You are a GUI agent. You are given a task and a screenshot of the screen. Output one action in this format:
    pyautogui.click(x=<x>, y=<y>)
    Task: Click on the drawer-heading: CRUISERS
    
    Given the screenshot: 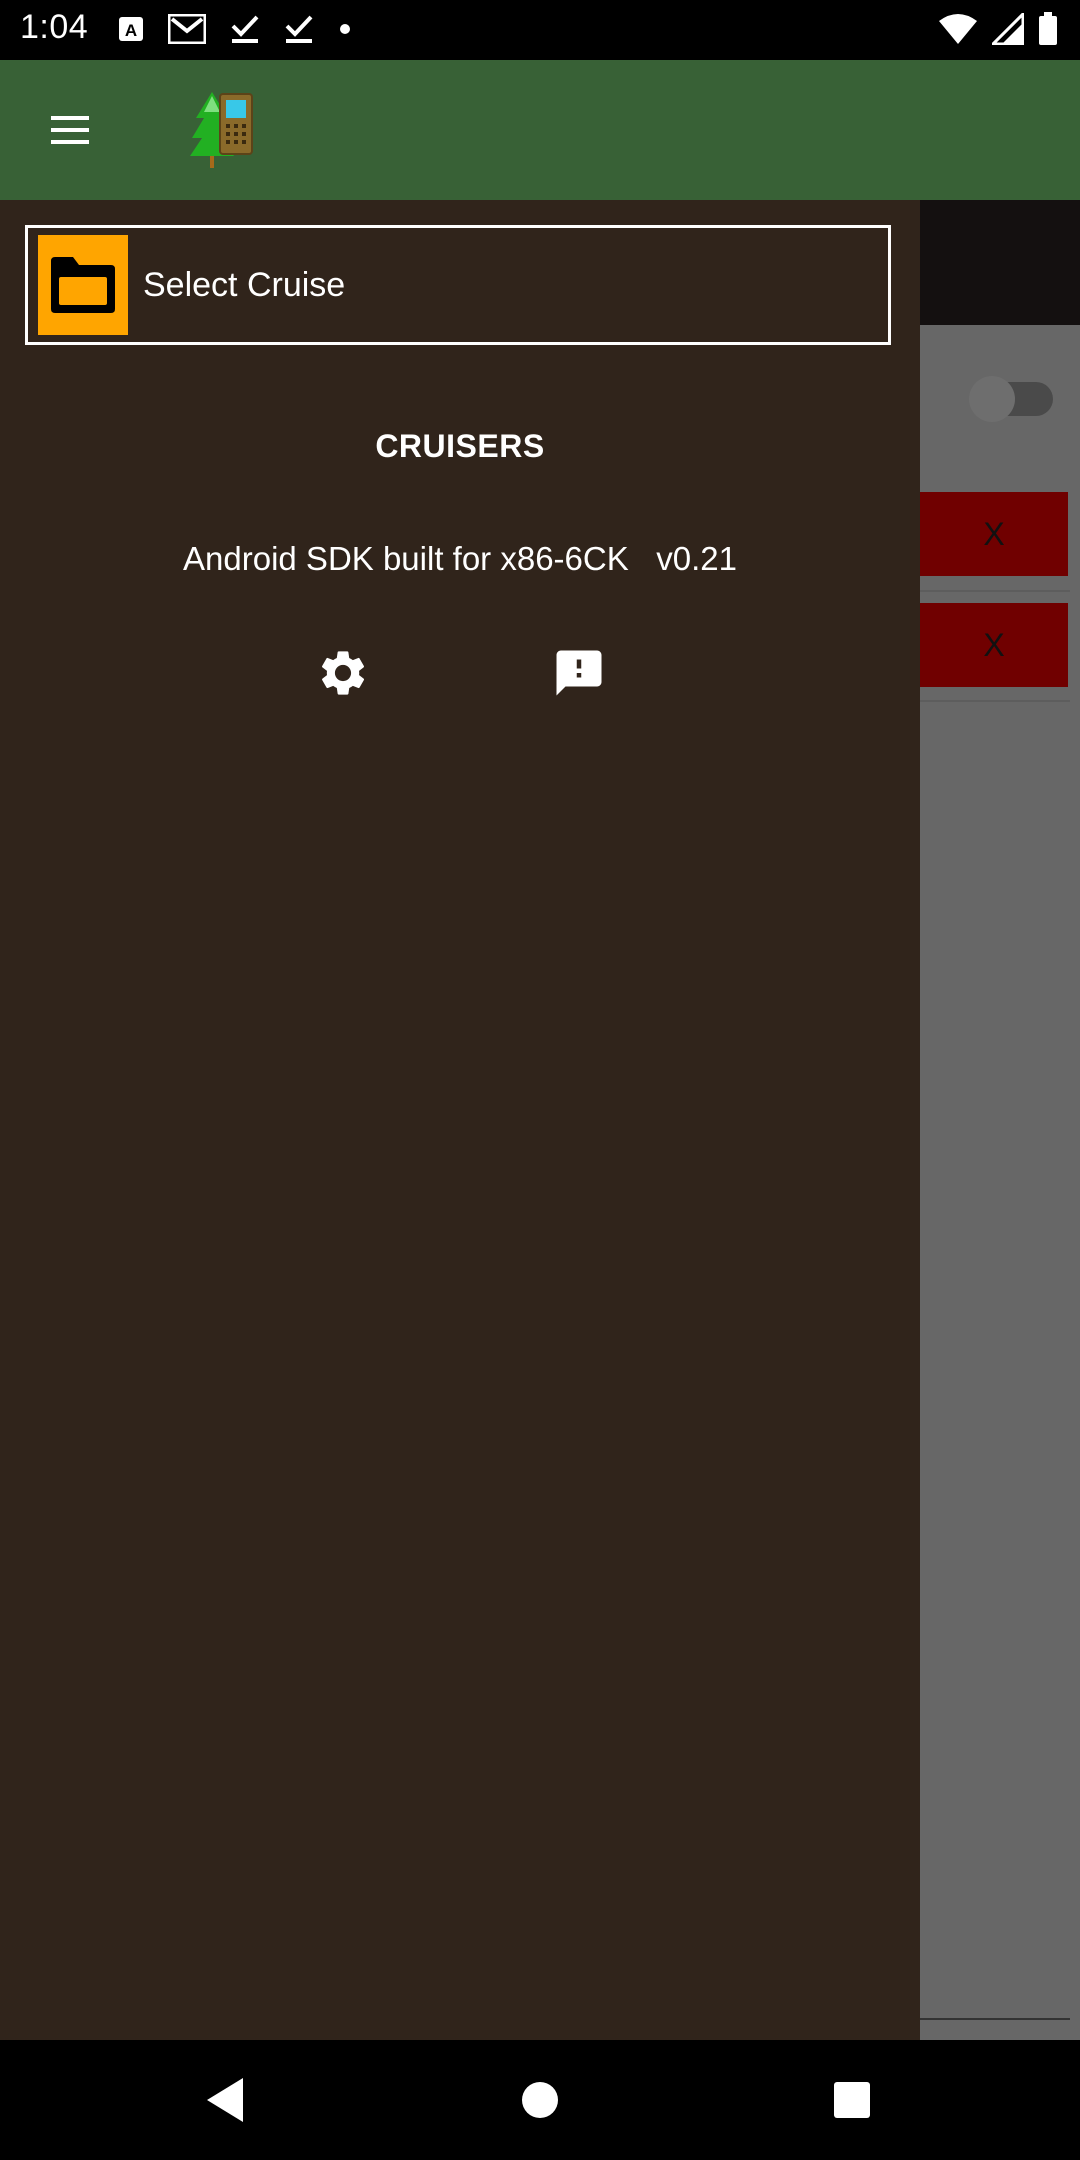 What is the action you would take?
    pyautogui.click(x=460, y=446)
    